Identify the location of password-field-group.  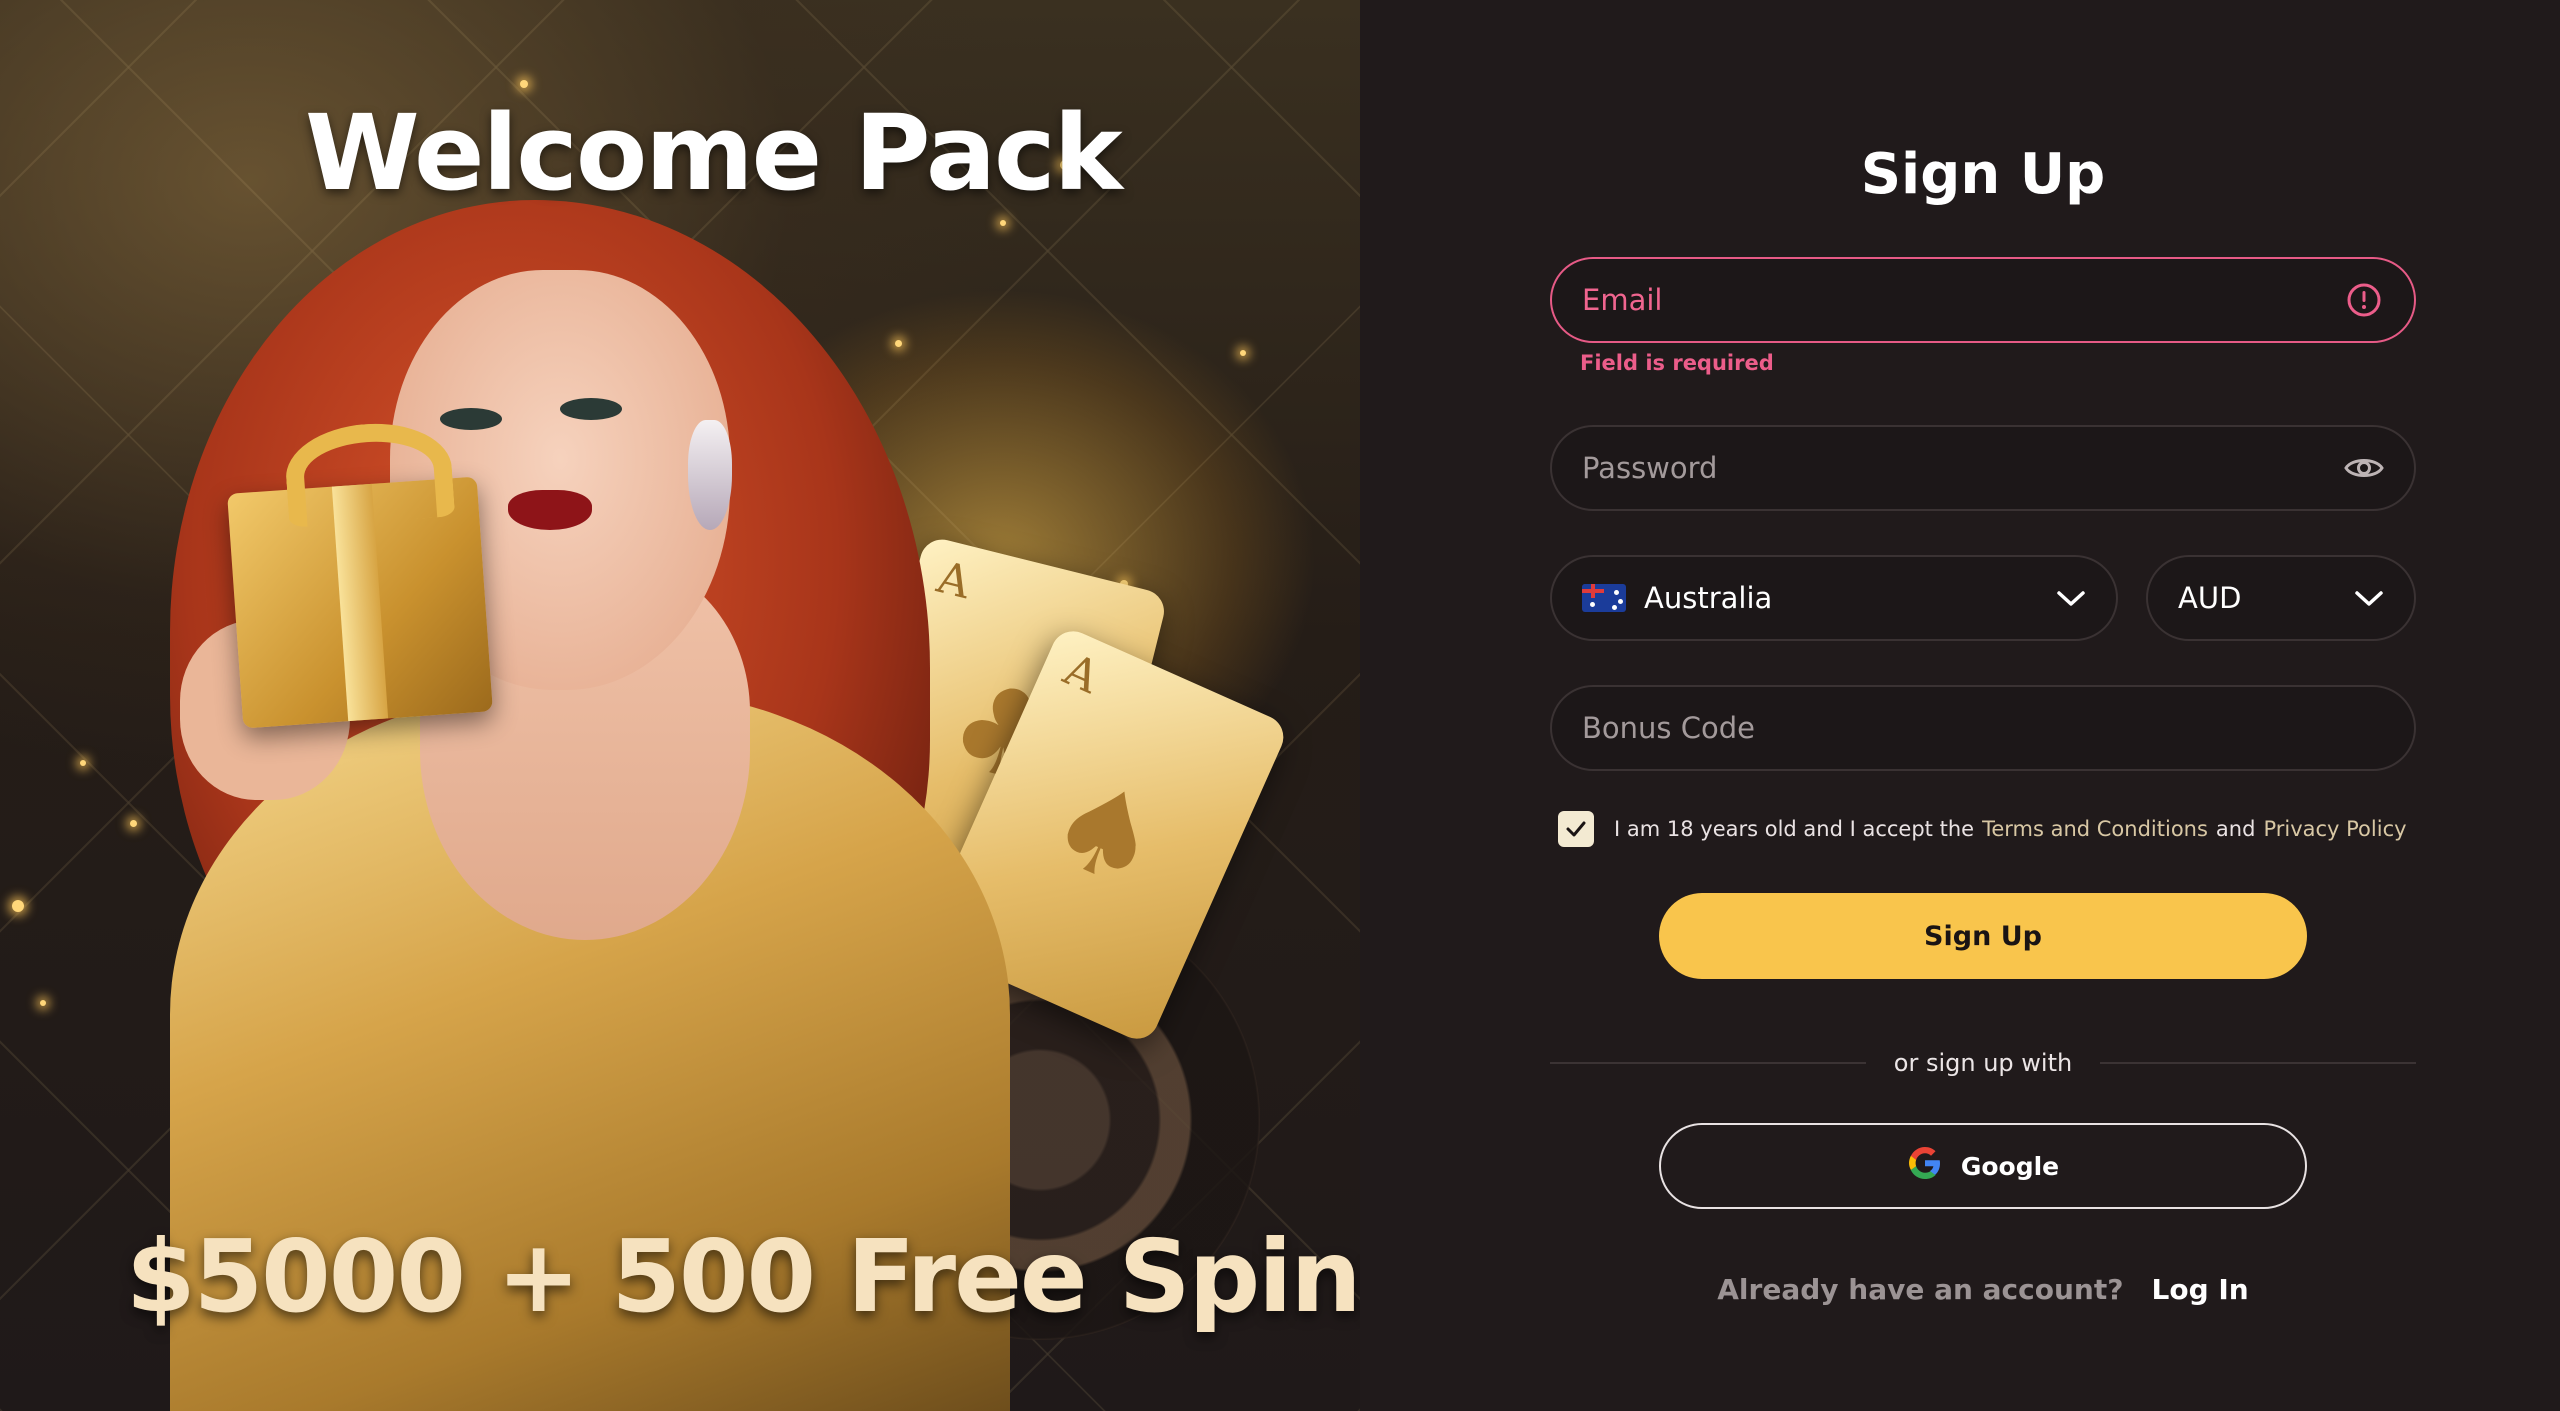
(1983, 468).